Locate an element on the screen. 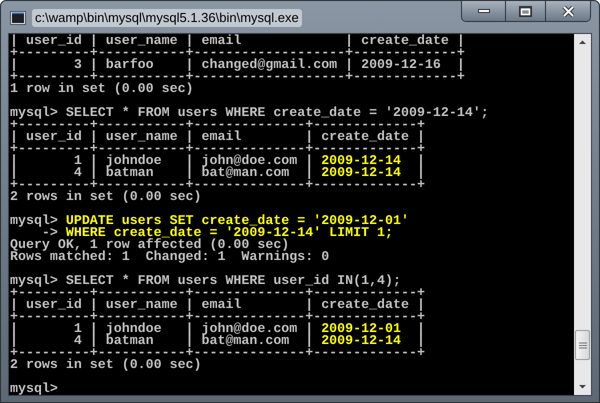 This screenshot has height=403, width=600. console-line: -> WHERE create_date = '2009-12-14' LIMIT 1; is located at coordinates (218, 233).